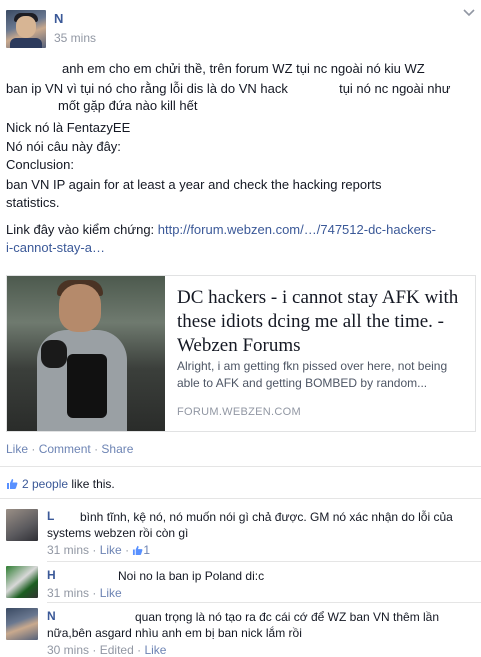 Image resolution: width=481 pixels, height=657 pixels. I want to click on author-avatar, so click(26, 29).